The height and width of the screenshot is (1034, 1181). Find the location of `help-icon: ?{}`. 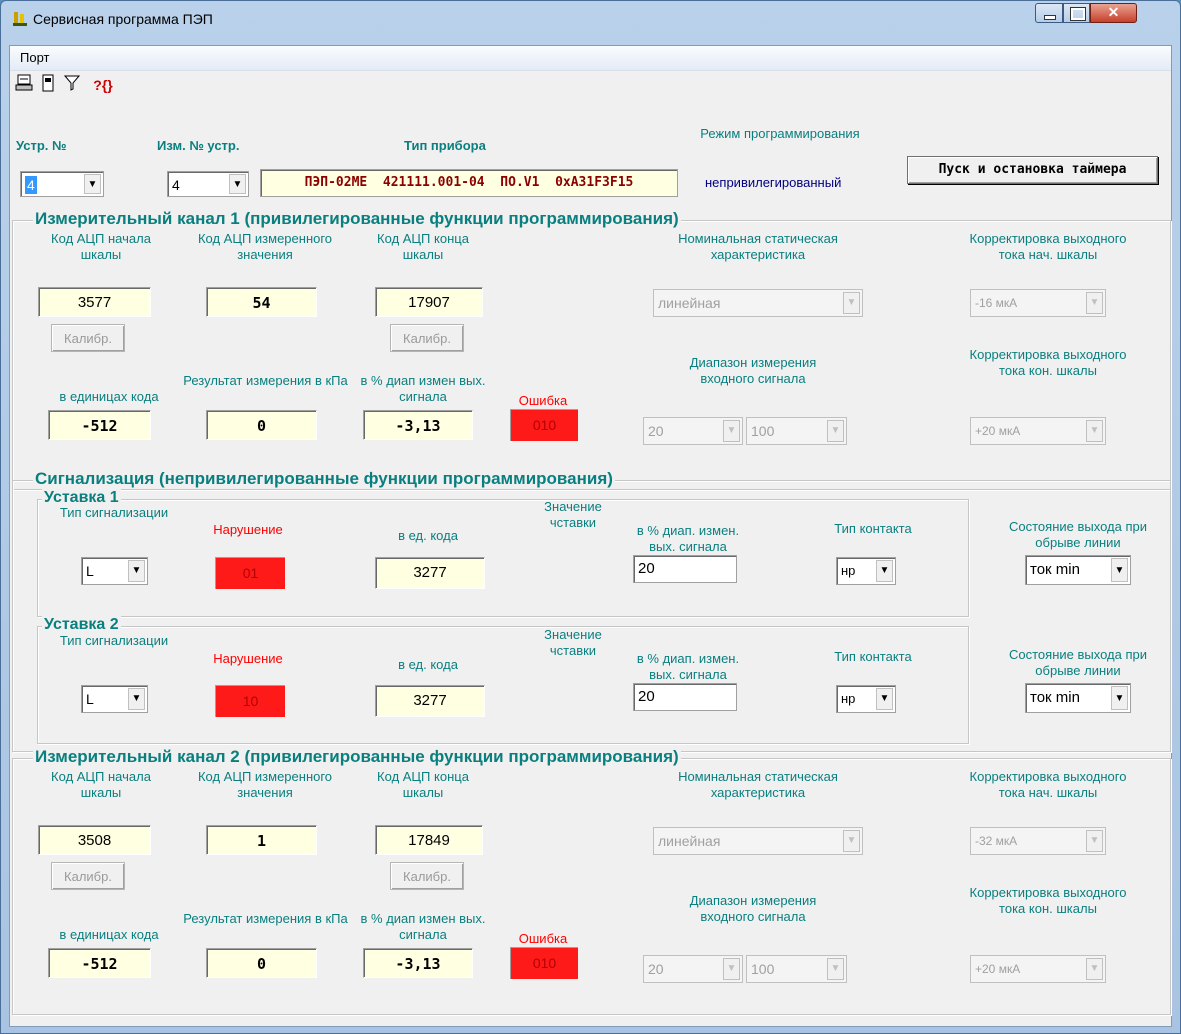

help-icon: ?{} is located at coordinates (103, 85).